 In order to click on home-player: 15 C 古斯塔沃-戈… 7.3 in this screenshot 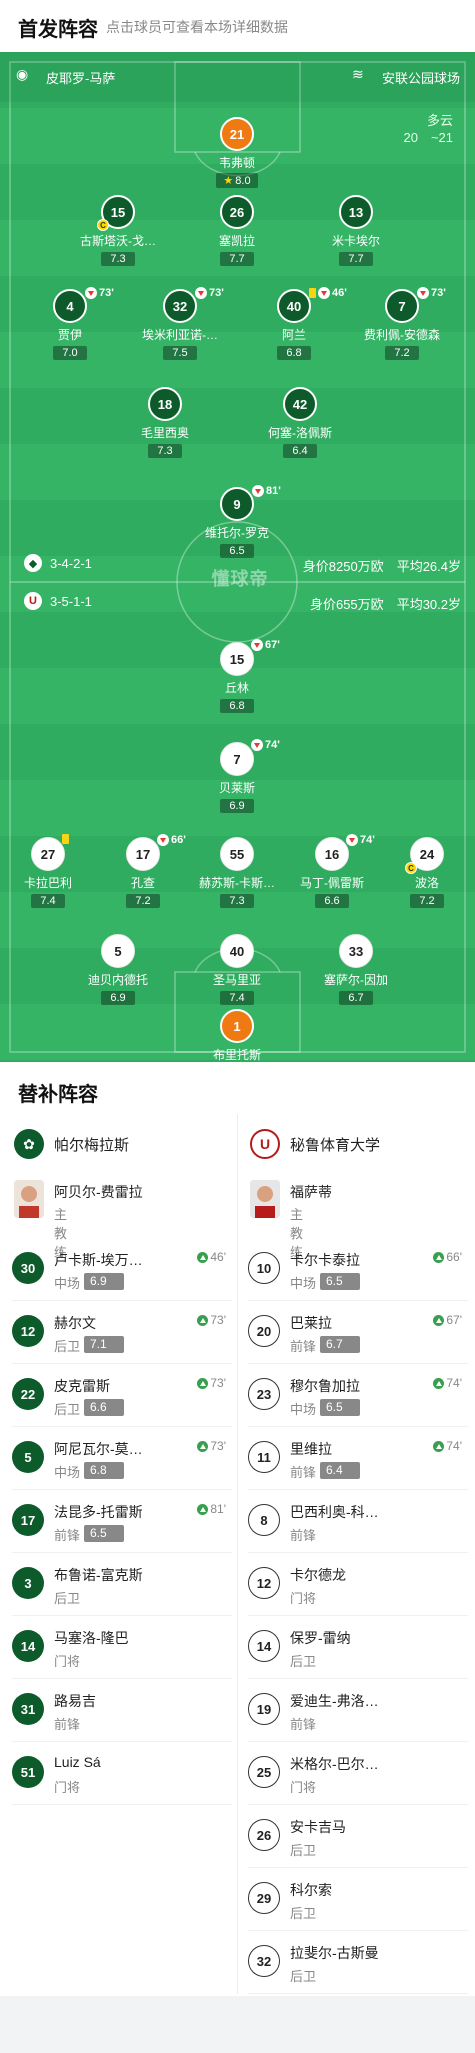, I will do `click(118, 231)`.